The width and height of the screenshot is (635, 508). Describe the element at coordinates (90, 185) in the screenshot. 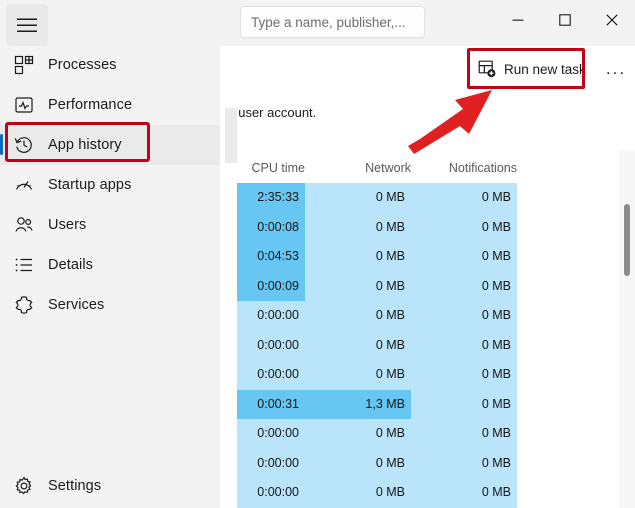

I see `sidebar-item-label: Startup apps` at that location.